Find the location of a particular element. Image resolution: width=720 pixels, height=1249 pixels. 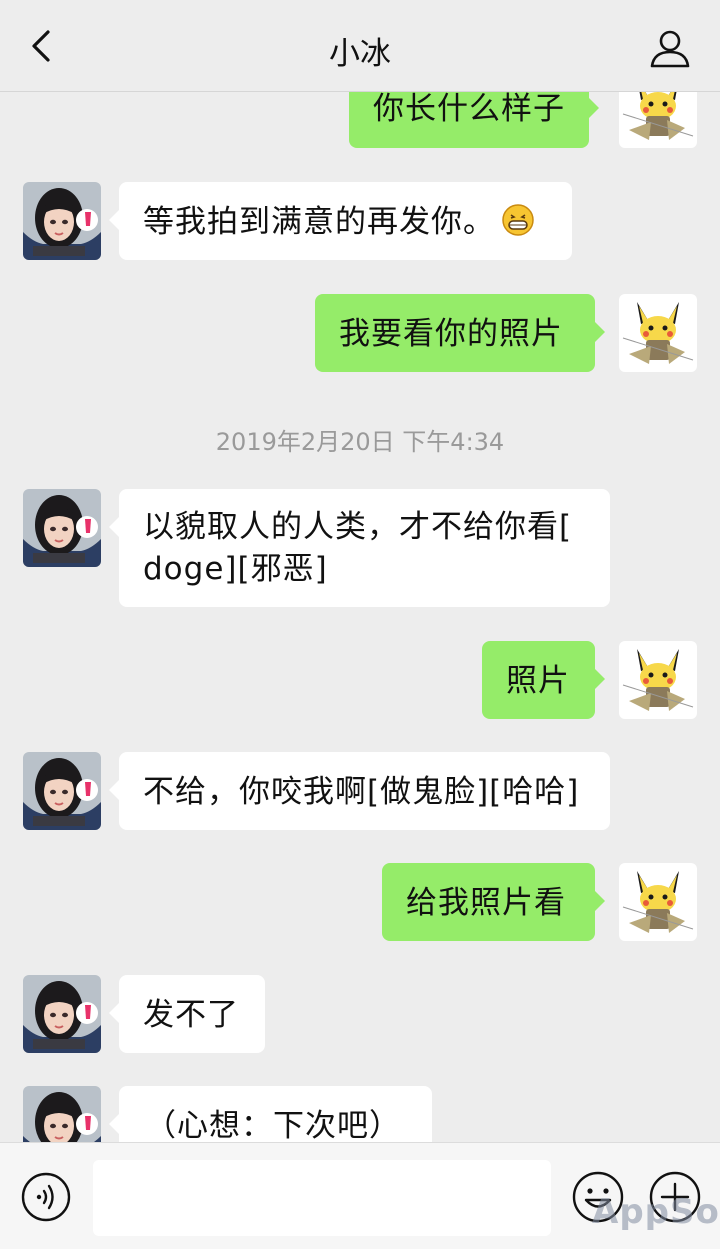

message-bubble-incoming: 等我拍到满意的再发你。 is located at coordinates (340, 221).